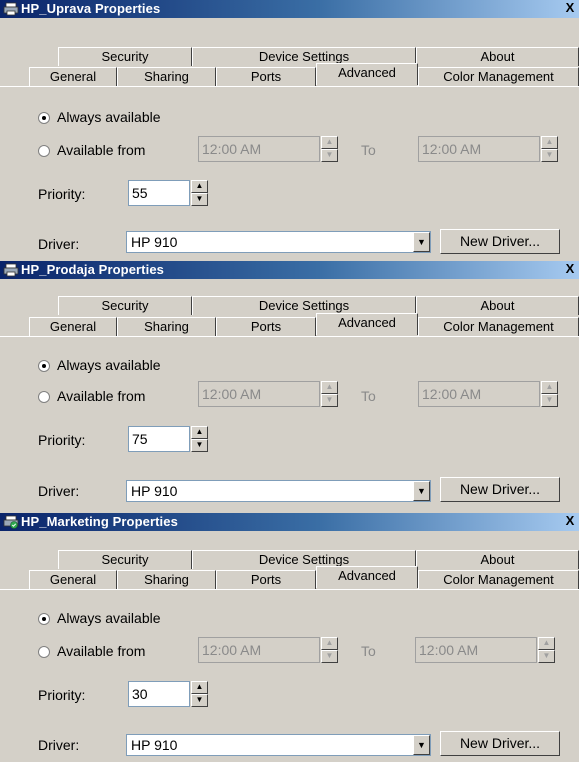  I want to click on title-bar: HP_Prodaja Properties X, so click(289, 270).